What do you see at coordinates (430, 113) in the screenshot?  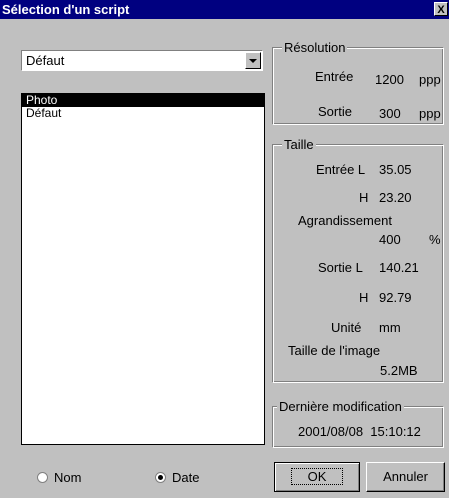 I see `resolution-sortie-unit: ppp` at bounding box center [430, 113].